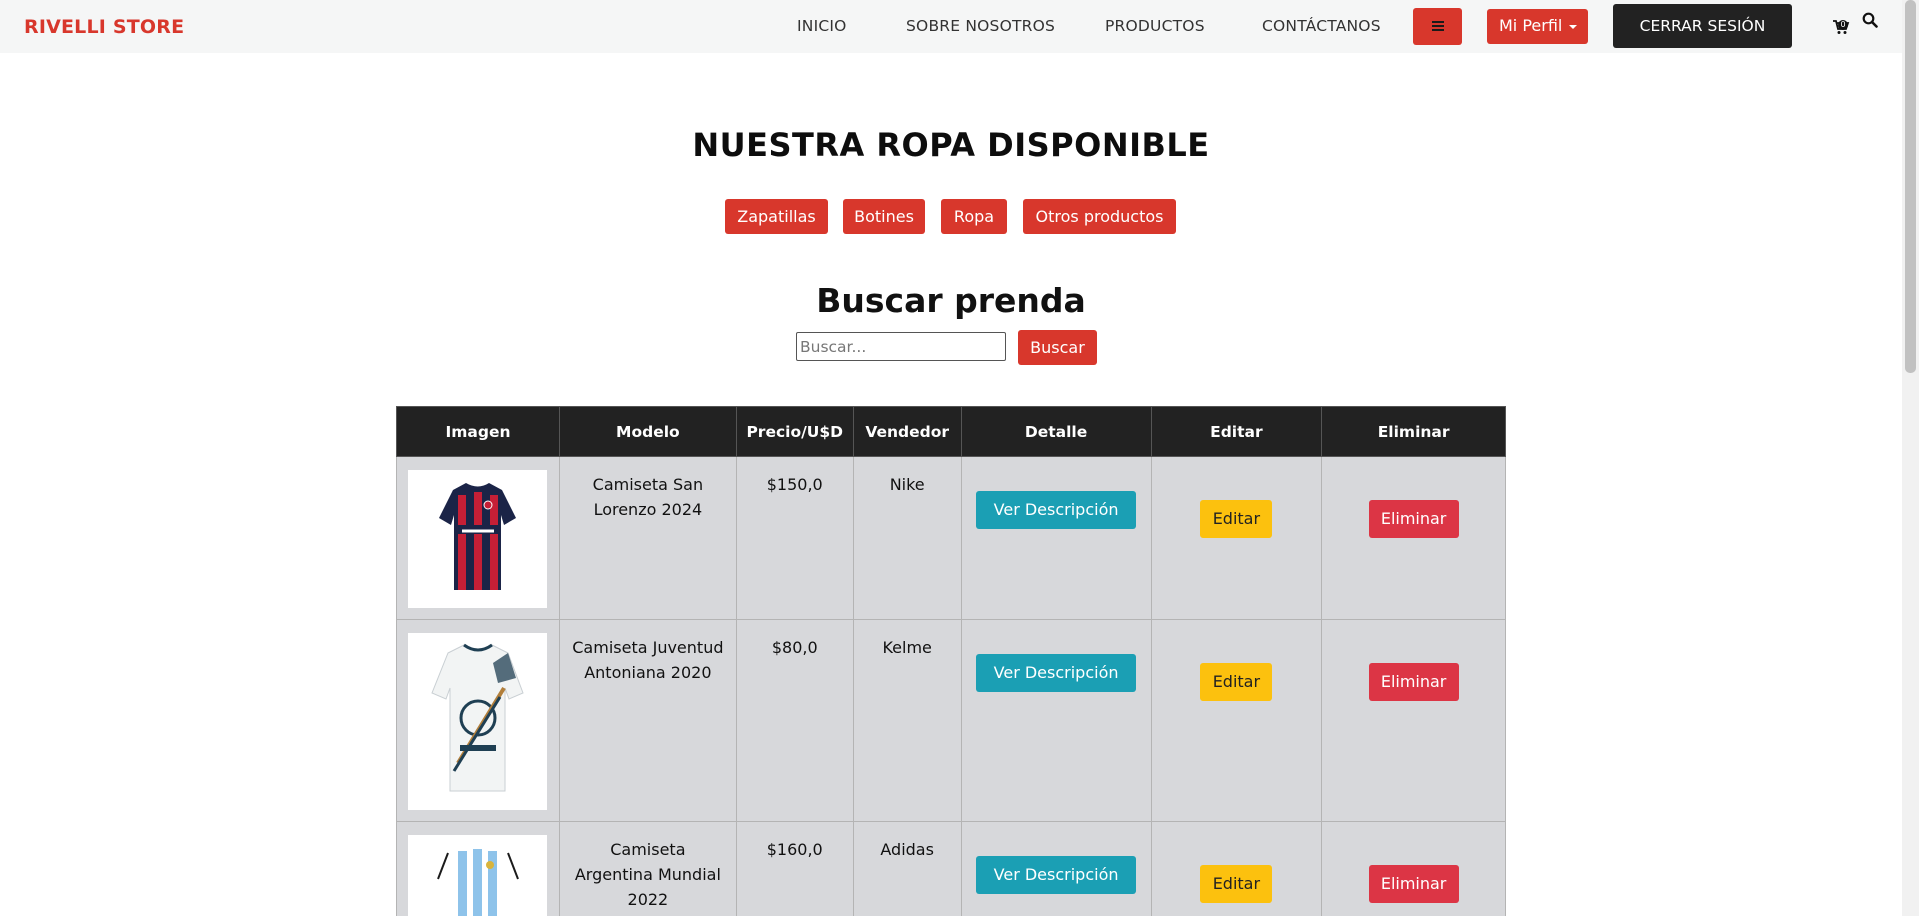  What do you see at coordinates (1056, 431) in the screenshot?
I see `header-detalle: Detalle` at bounding box center [1056, 431].